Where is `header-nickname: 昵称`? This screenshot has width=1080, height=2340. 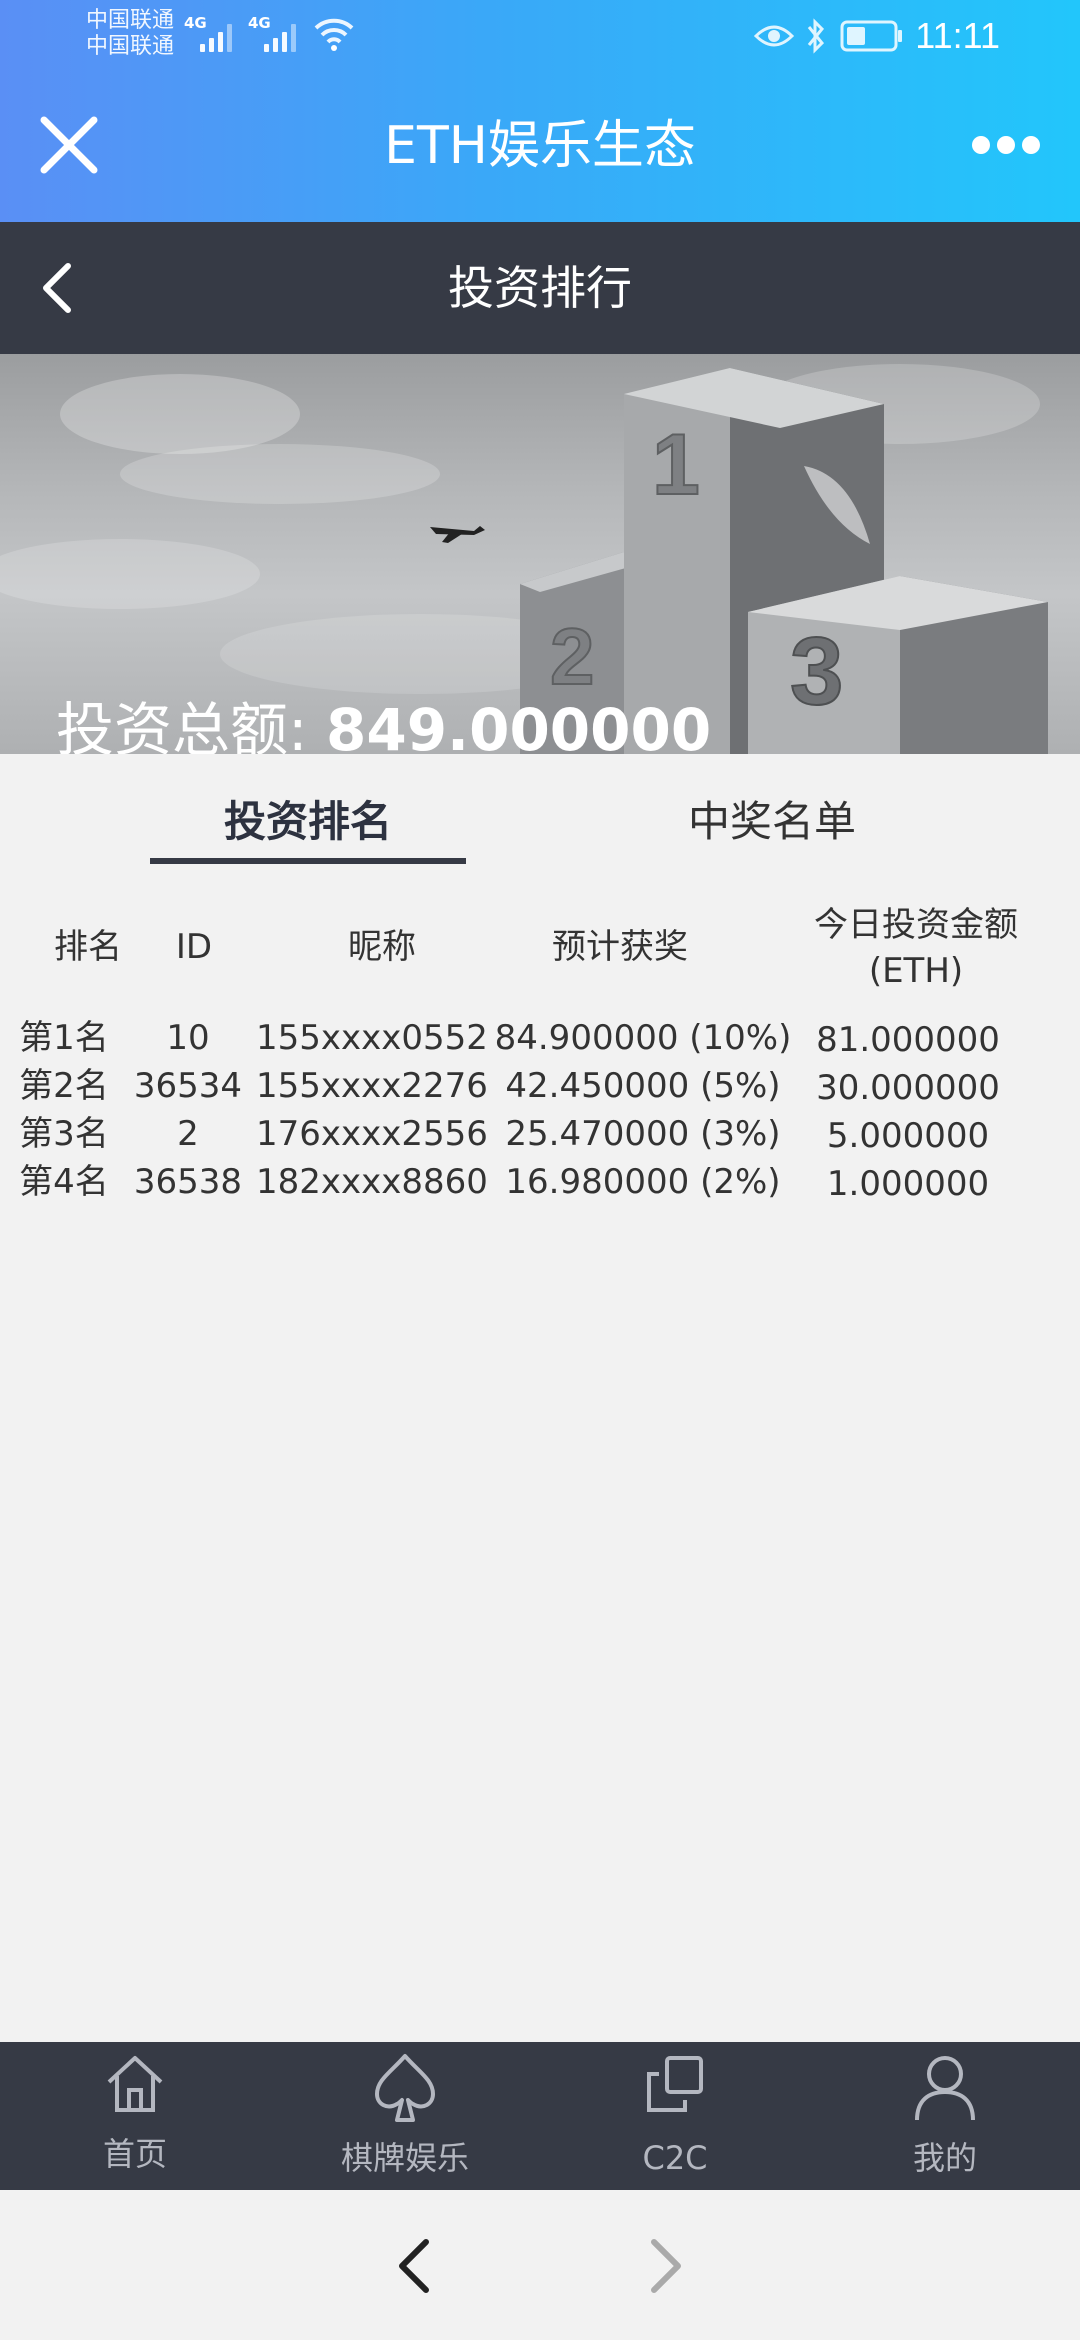 header-nickname: 昵称 is located at coordinates (382, 947).